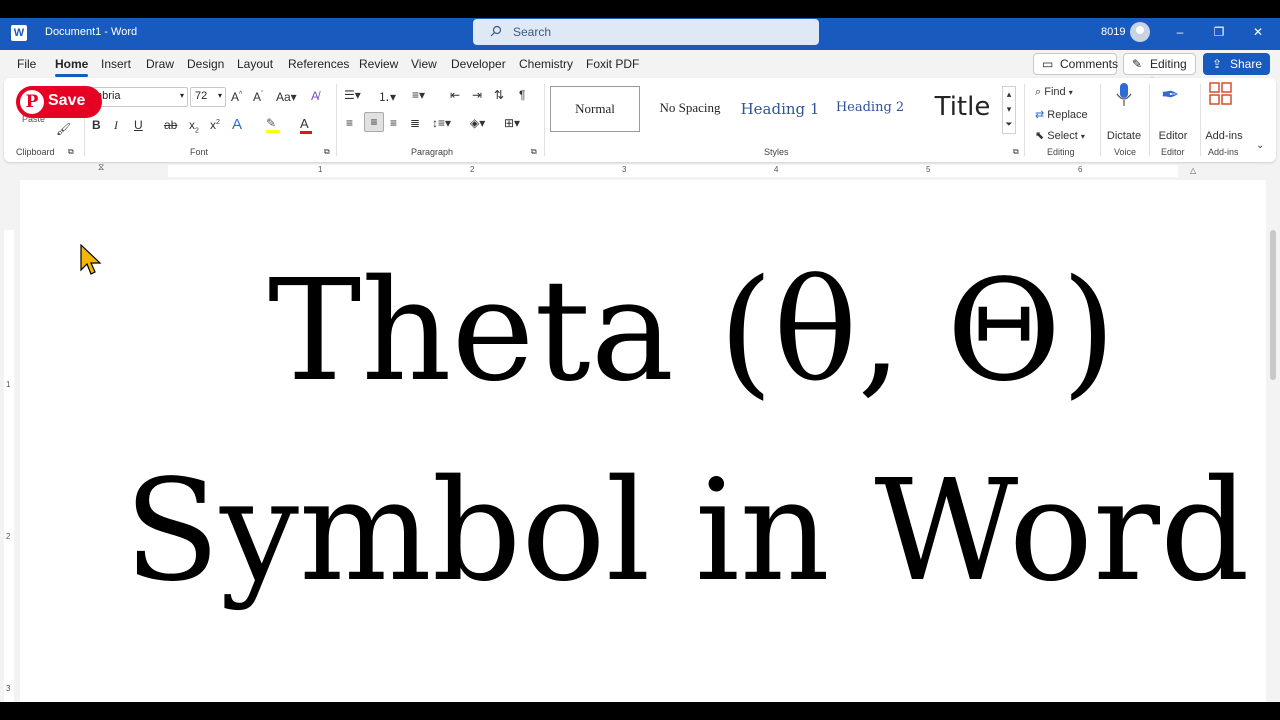 This screenshot has width=1280, height=720. I want to click on style-normal: Normal, so click(595, 109).